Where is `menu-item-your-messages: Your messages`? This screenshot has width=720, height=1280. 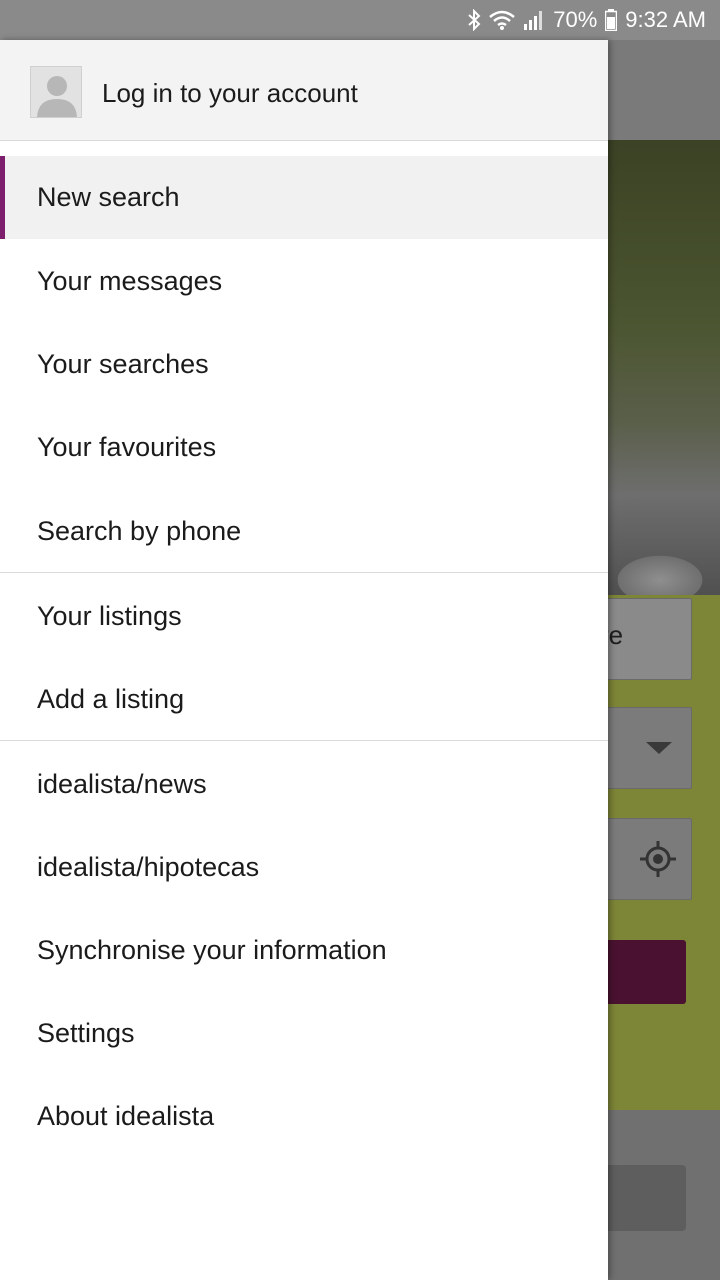 menu-item-your-messages: Your messages is located at coordinates (304, 281).